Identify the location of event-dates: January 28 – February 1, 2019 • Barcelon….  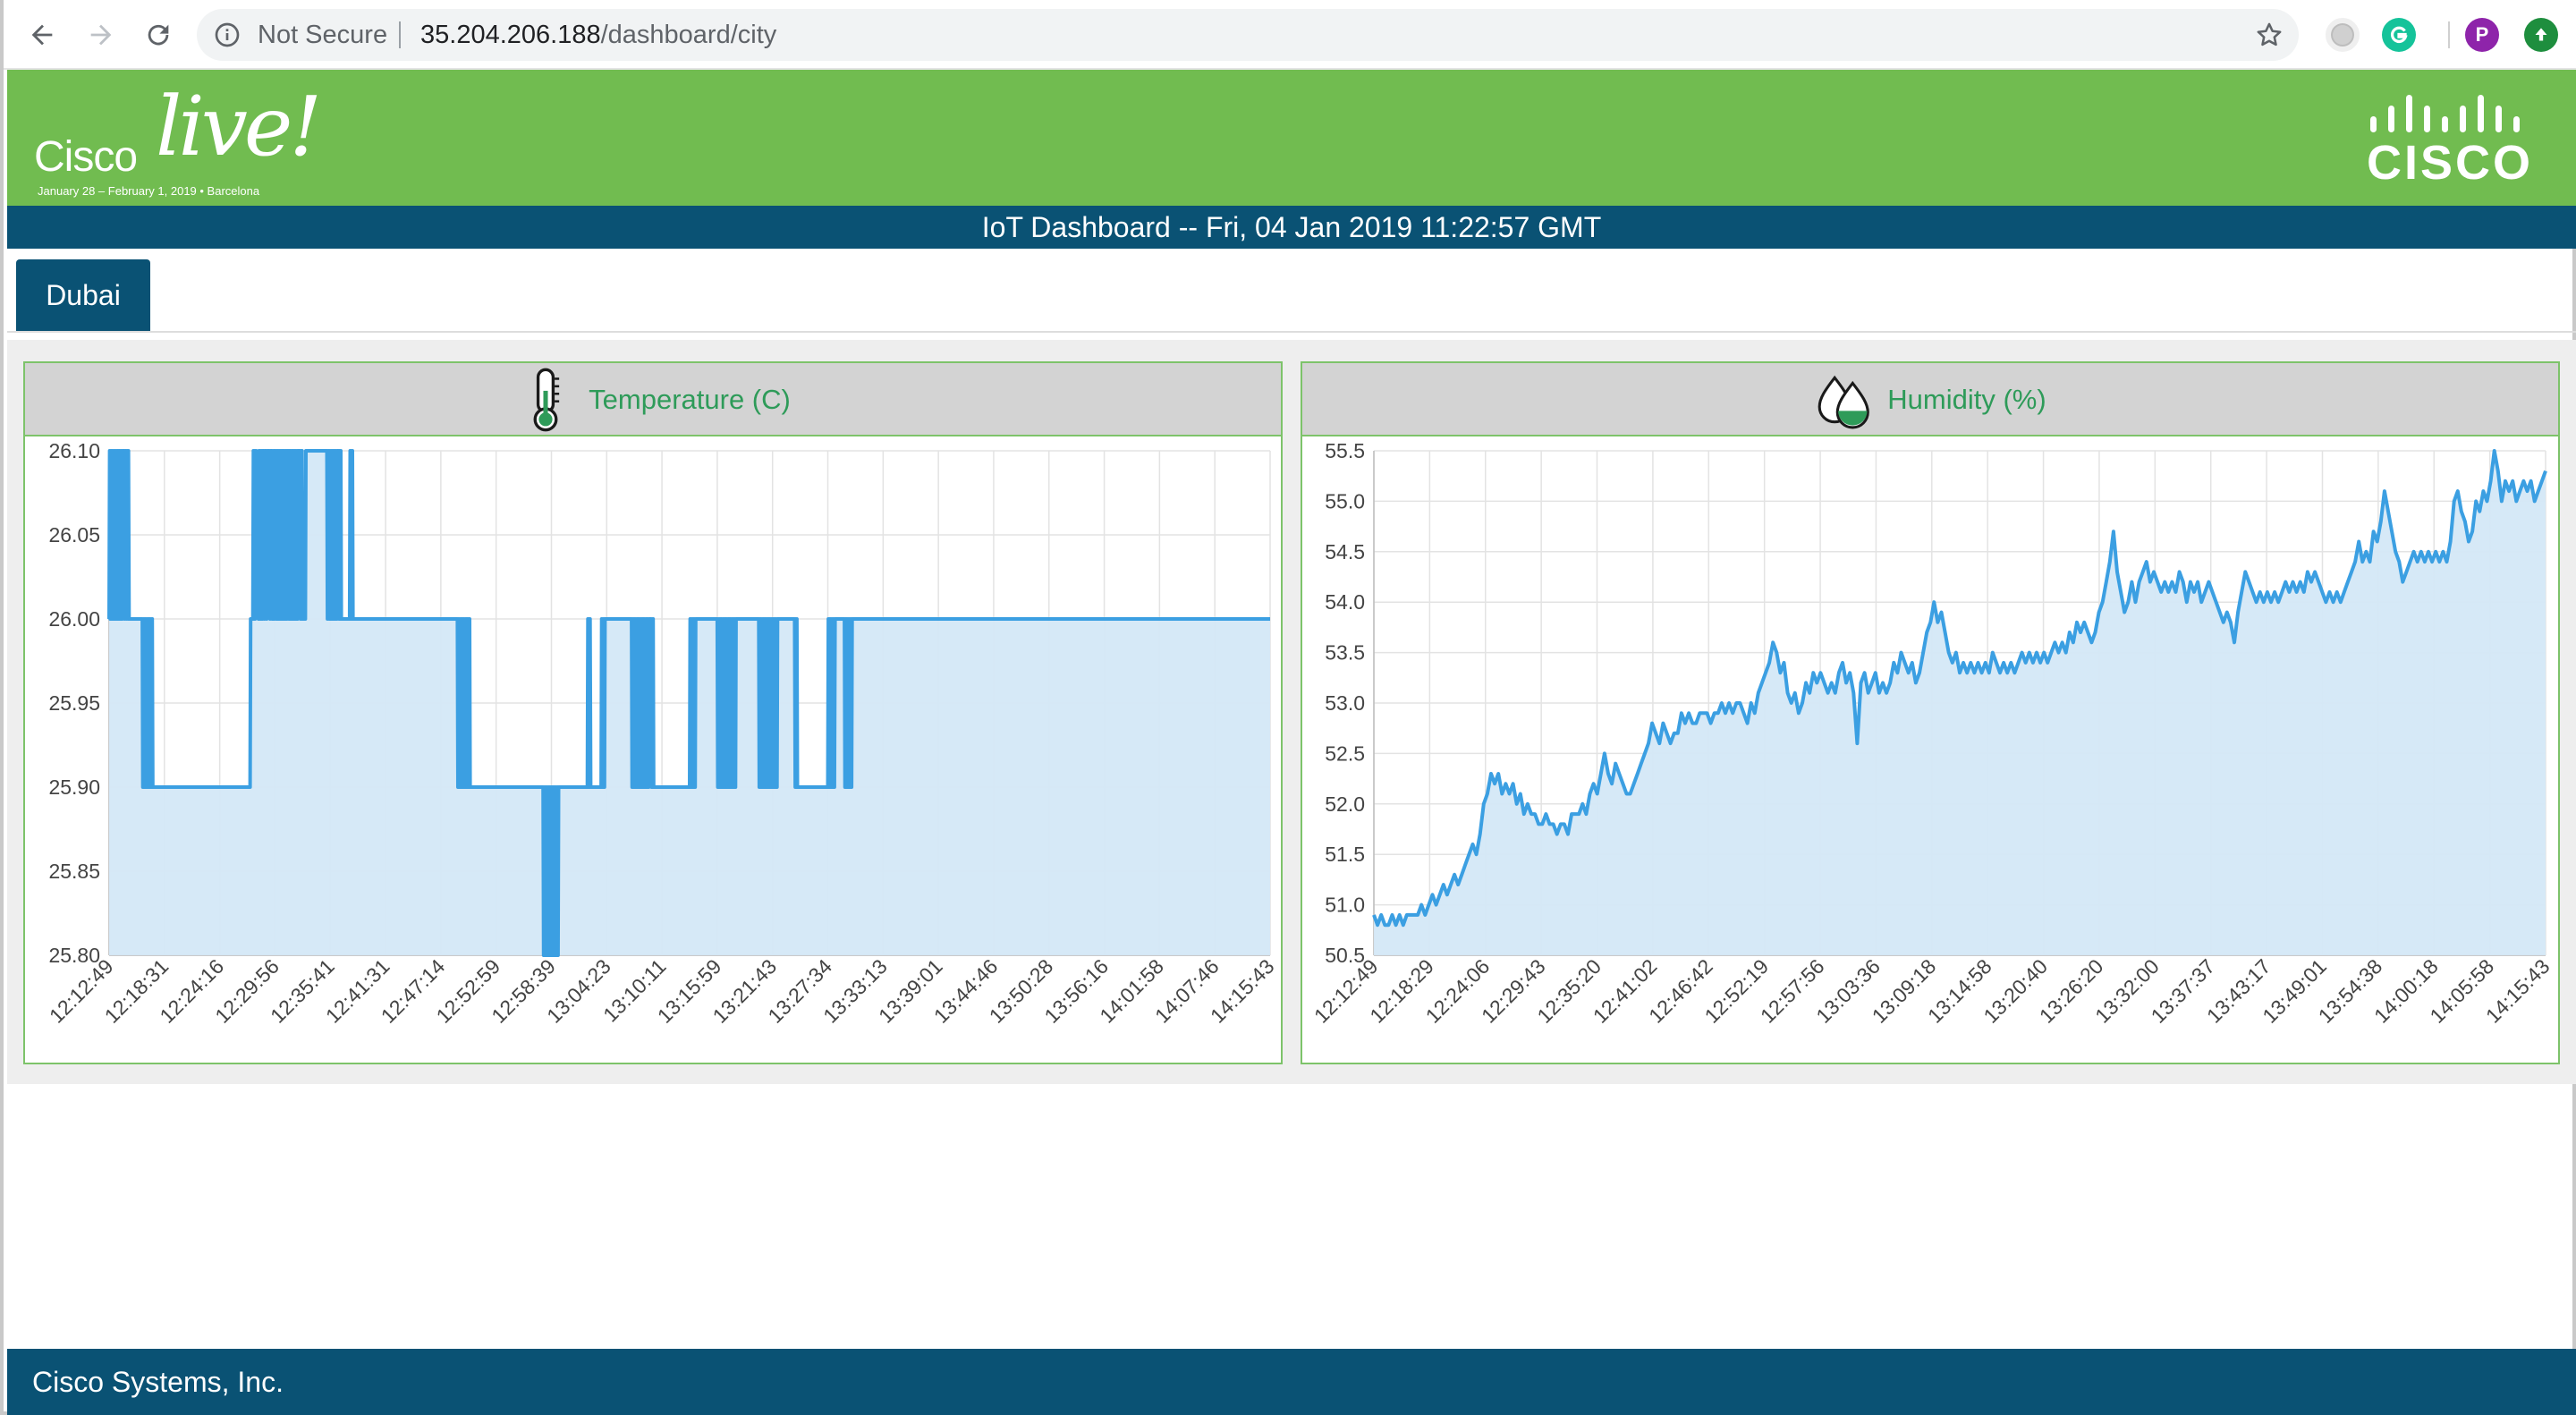
(149, 191).